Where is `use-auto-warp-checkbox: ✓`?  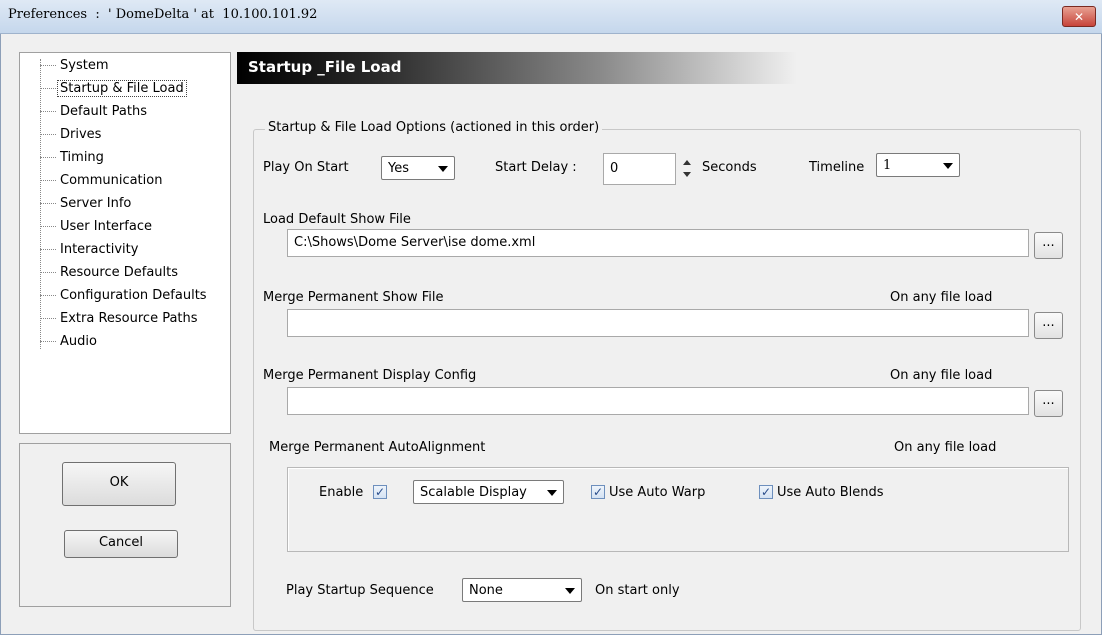 use-auto-warp-checkbox: ✓ is located at coordinates (598, 492).